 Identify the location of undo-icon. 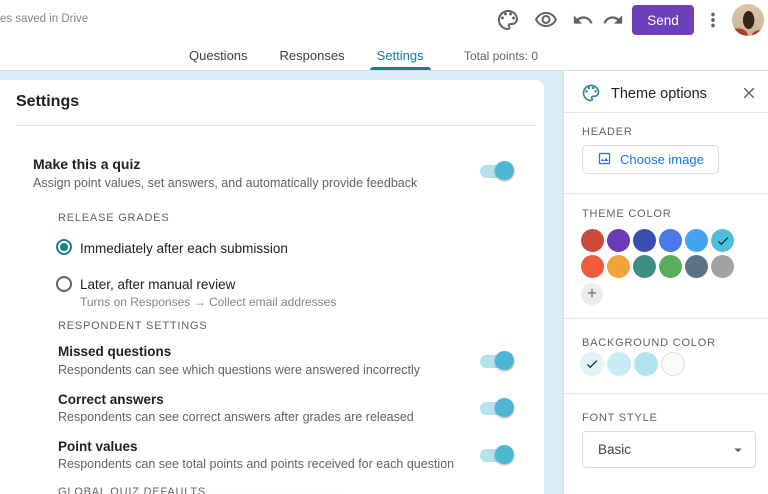
(583, 20).